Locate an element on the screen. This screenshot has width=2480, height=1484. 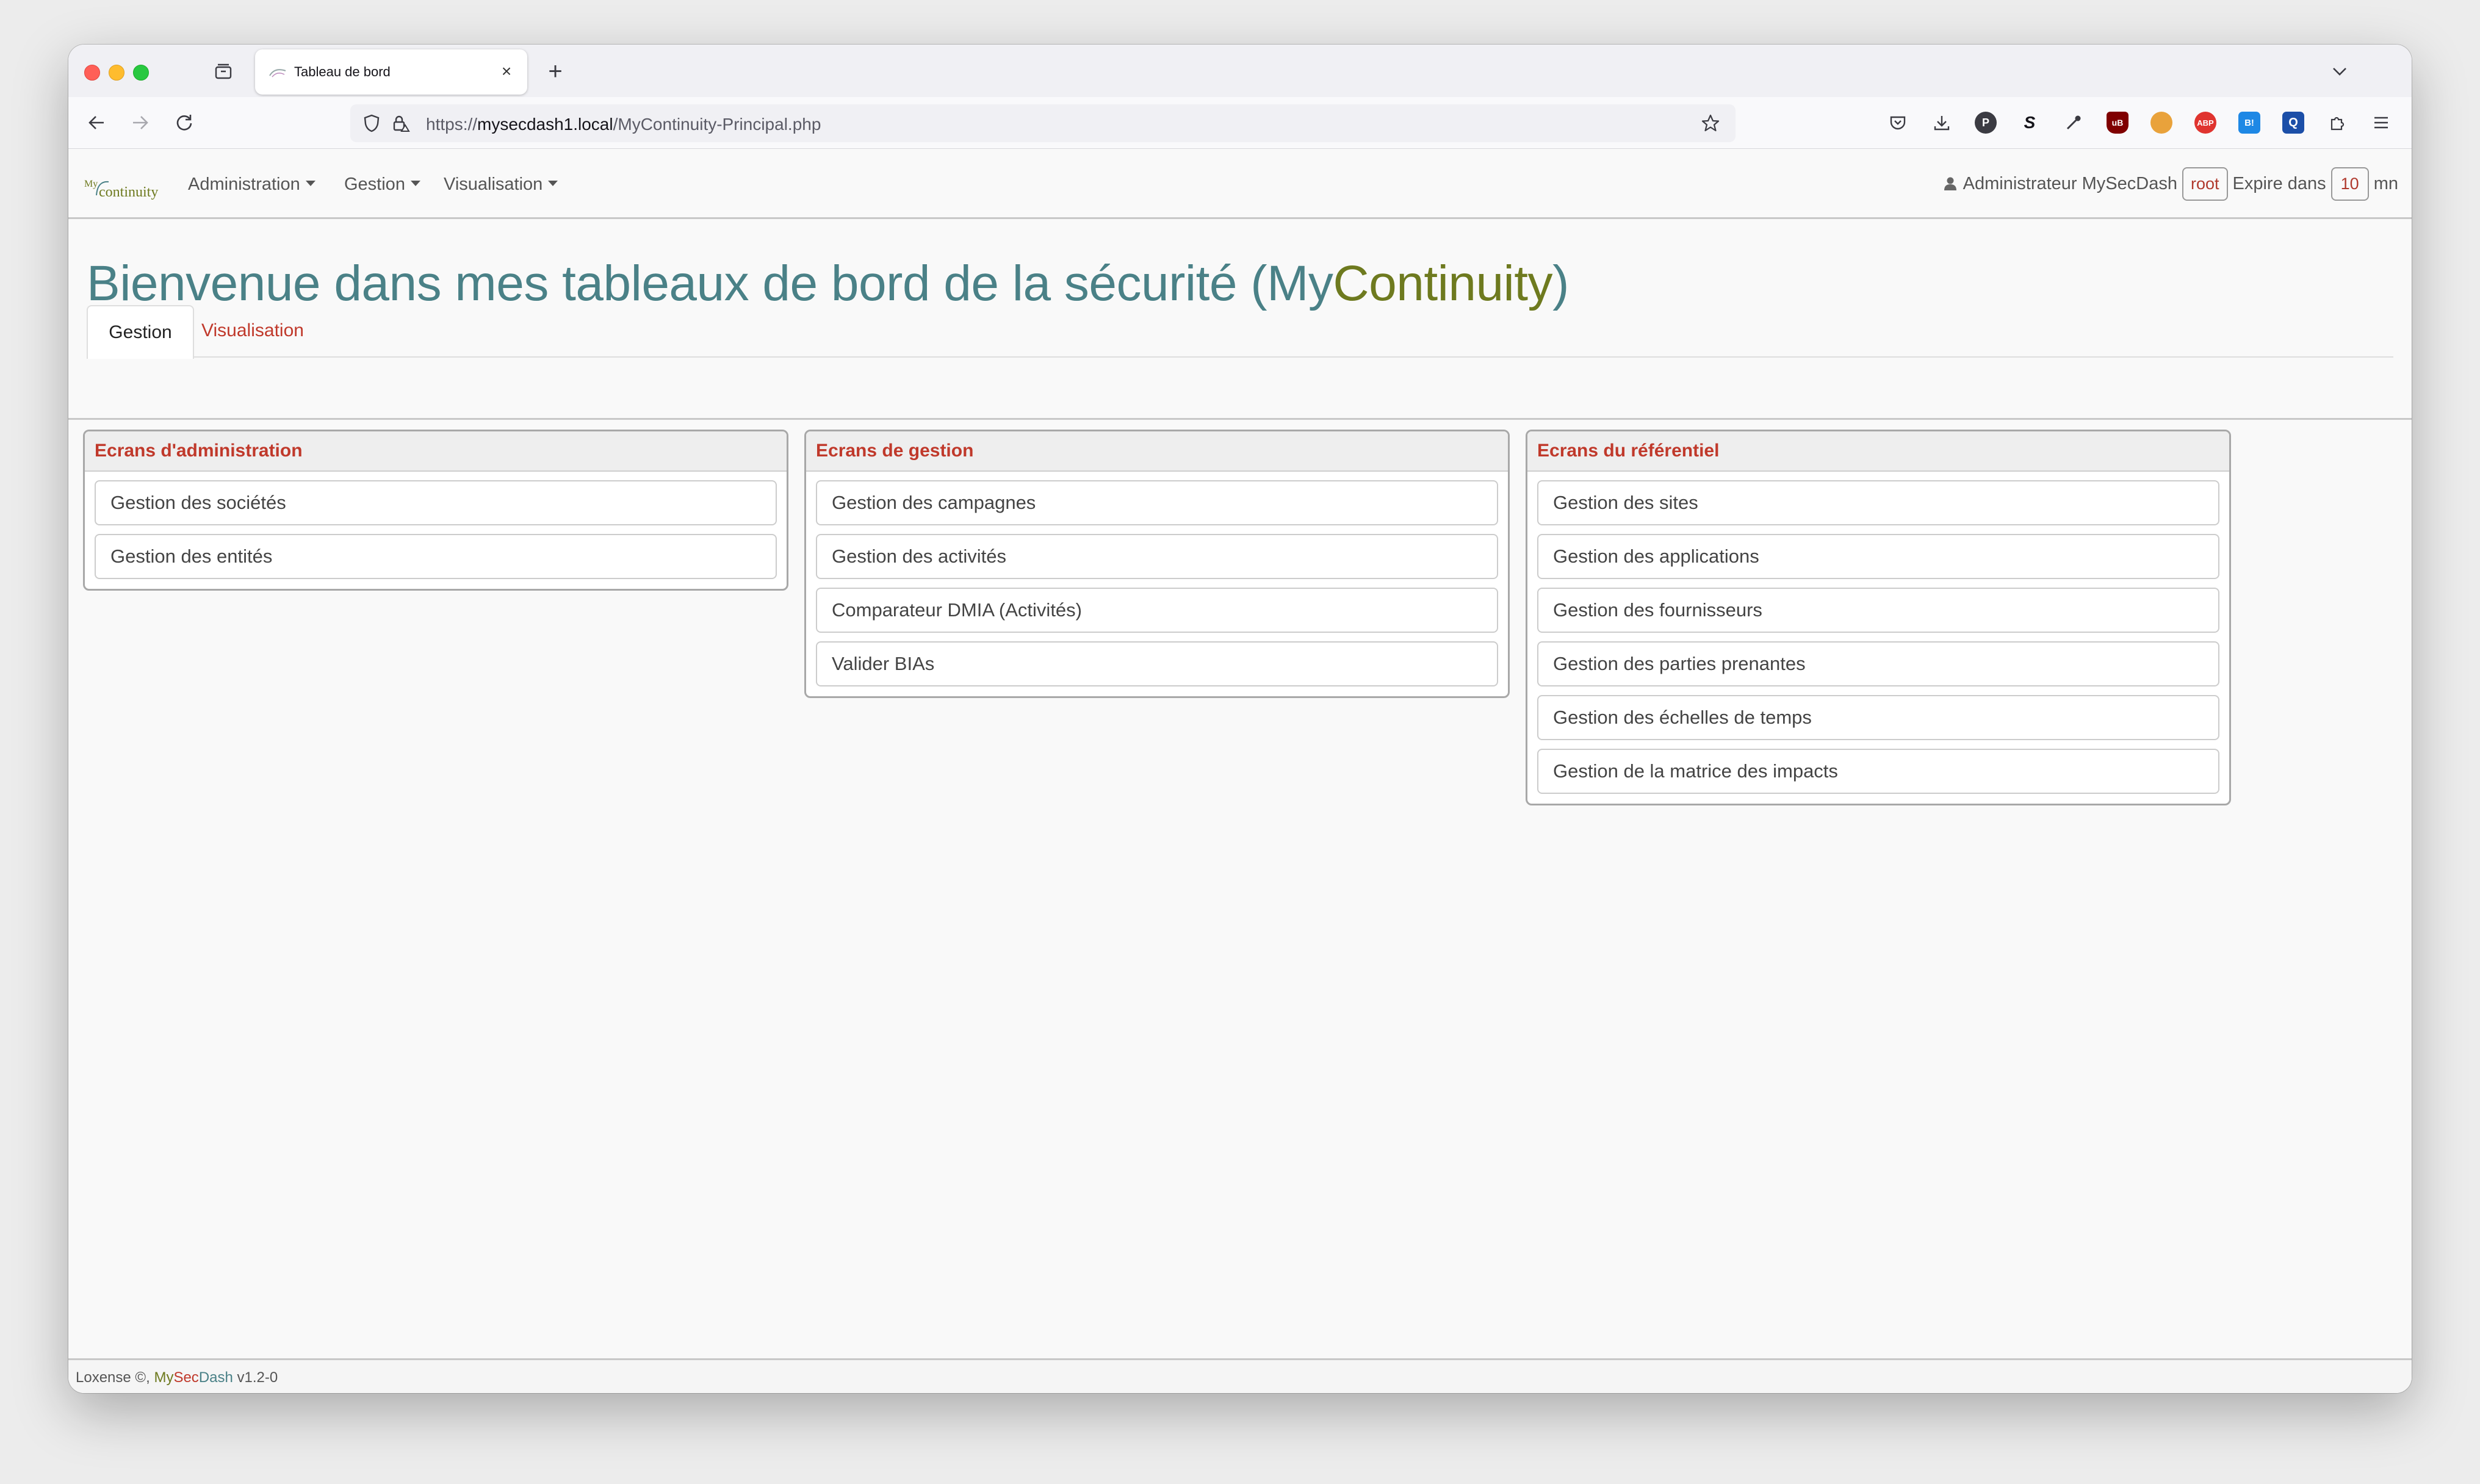
user-login-badge: root is located at coordinates (2205, 184).